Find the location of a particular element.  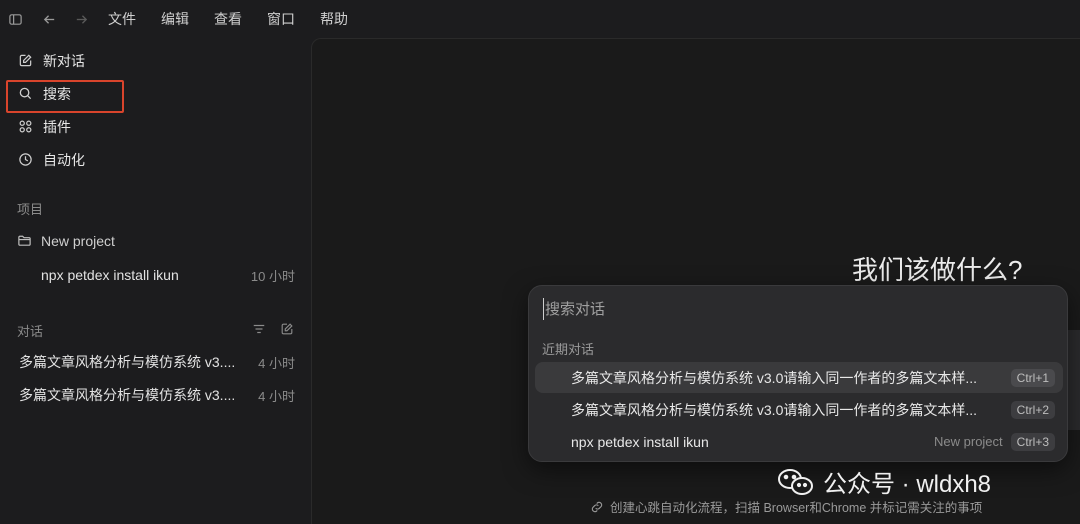

projects-section-label: 项目 is located at coordinates (30, 209).